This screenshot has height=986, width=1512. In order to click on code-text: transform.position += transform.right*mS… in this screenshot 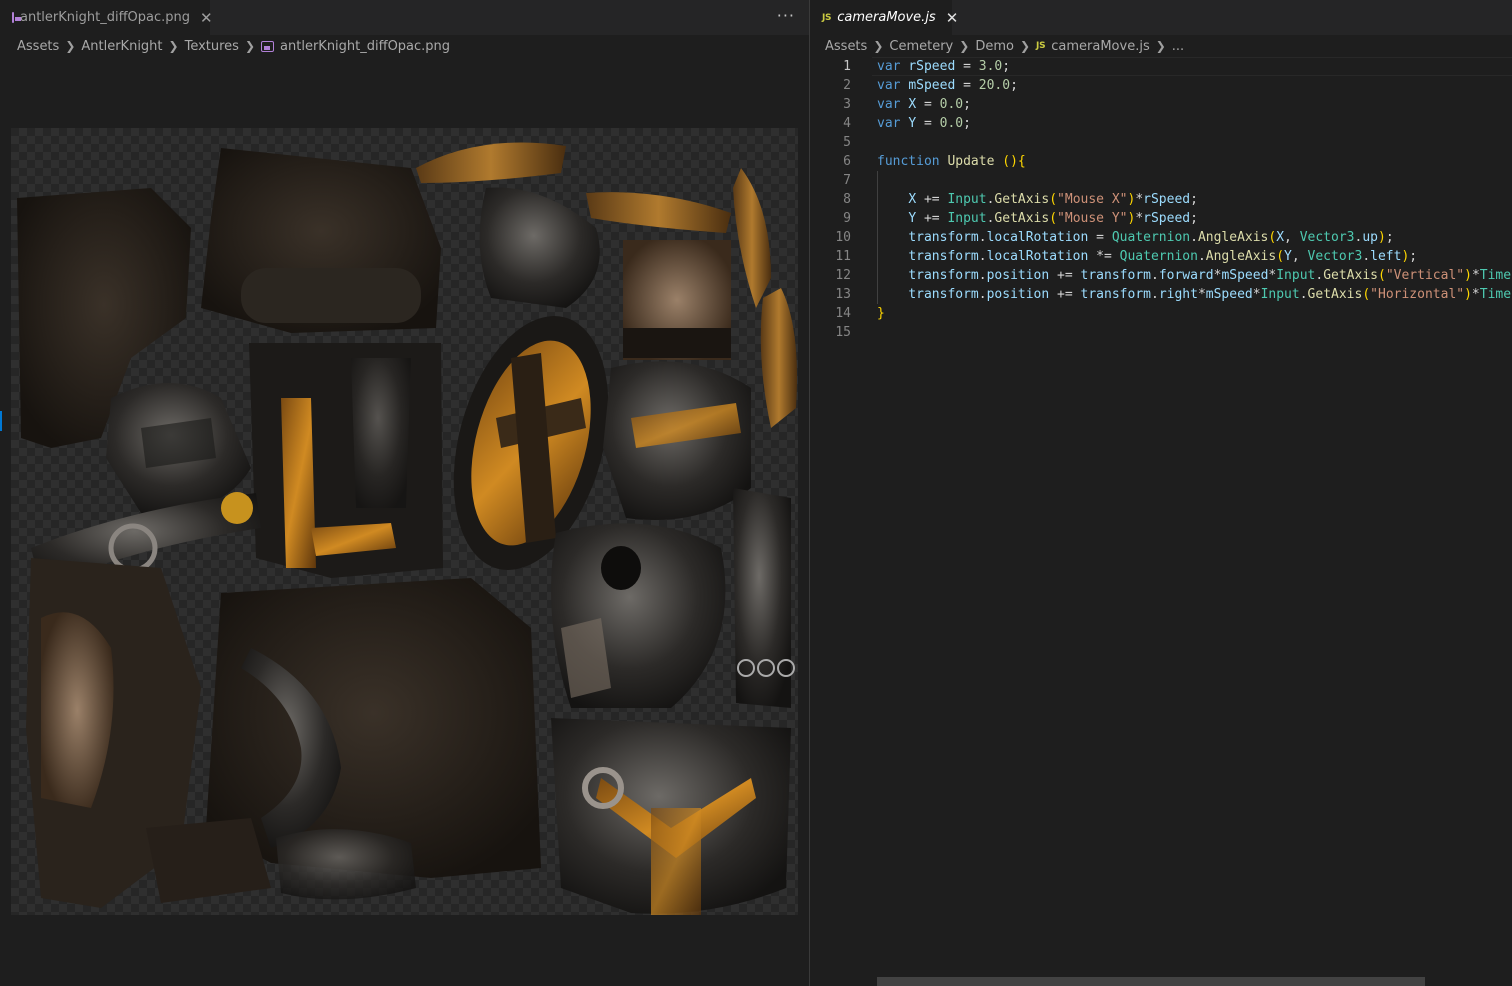, I will do `click(1210, 294)`.